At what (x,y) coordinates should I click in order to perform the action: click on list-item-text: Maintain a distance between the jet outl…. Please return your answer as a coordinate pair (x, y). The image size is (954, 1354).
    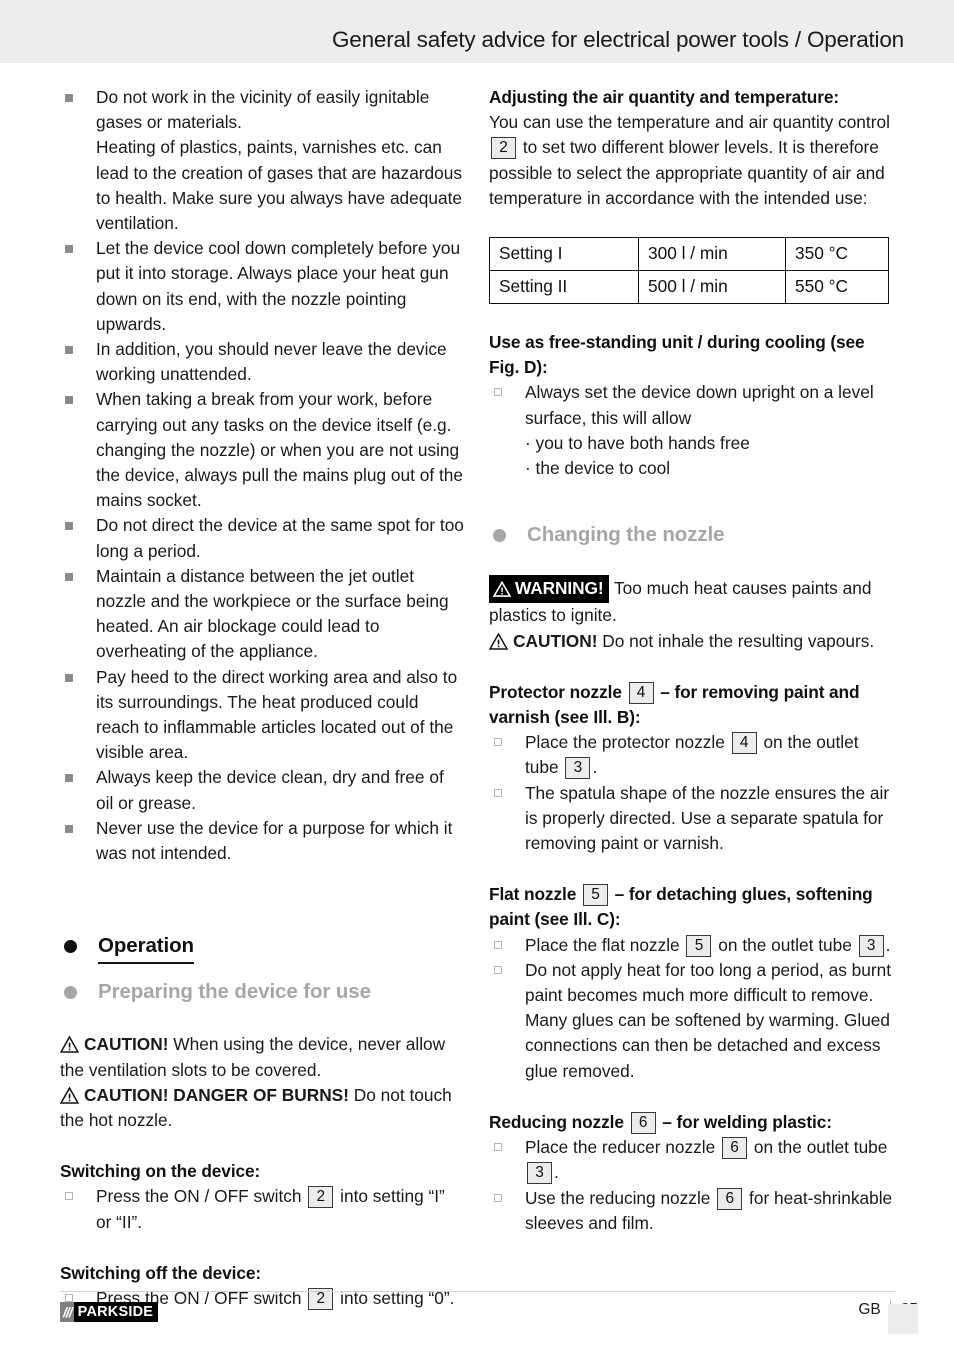
    Looking at the image, I should click on (272, 613).